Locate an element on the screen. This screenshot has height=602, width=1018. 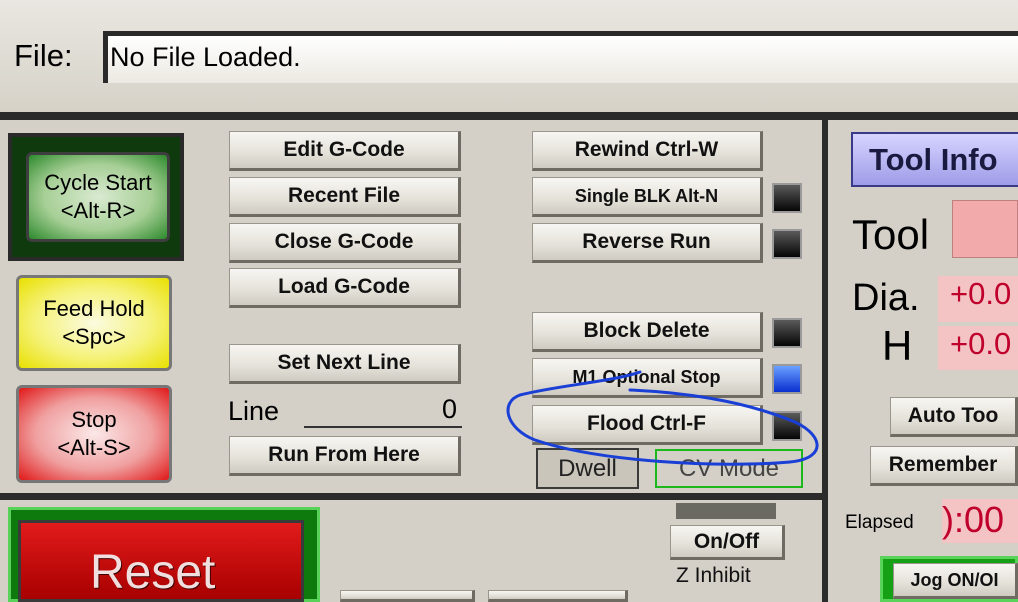
set-next-line-button: Set Next Line is located at coordinates (345, 364).